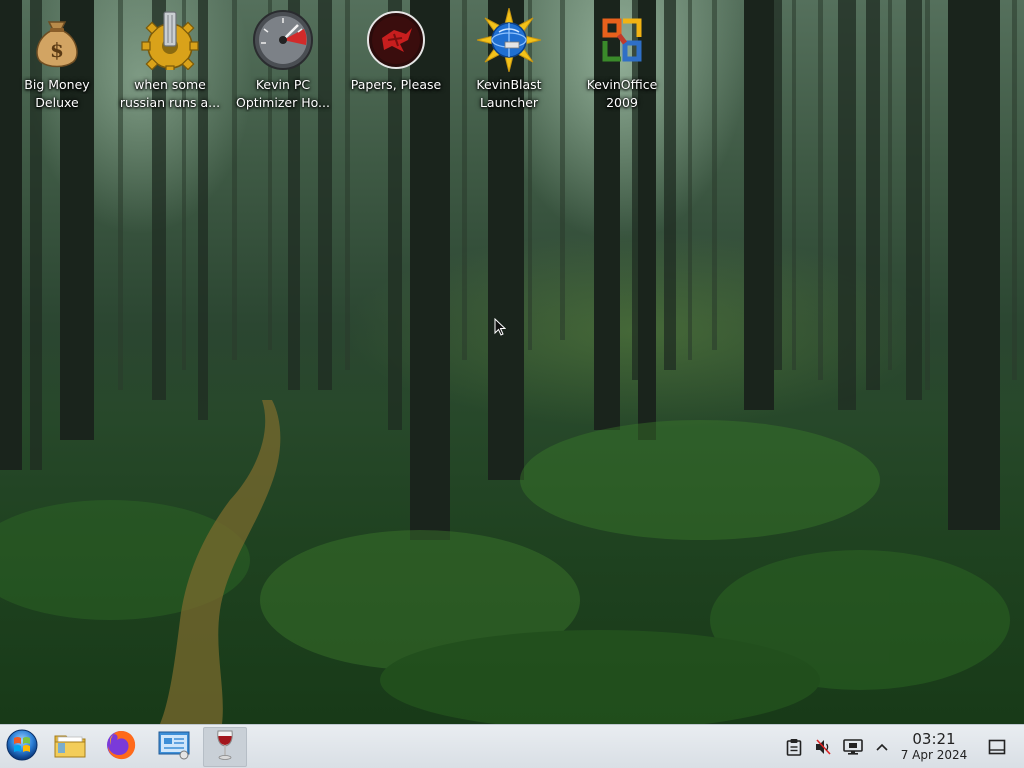  I want to click on wine-glass-icon, so click(225, 747).